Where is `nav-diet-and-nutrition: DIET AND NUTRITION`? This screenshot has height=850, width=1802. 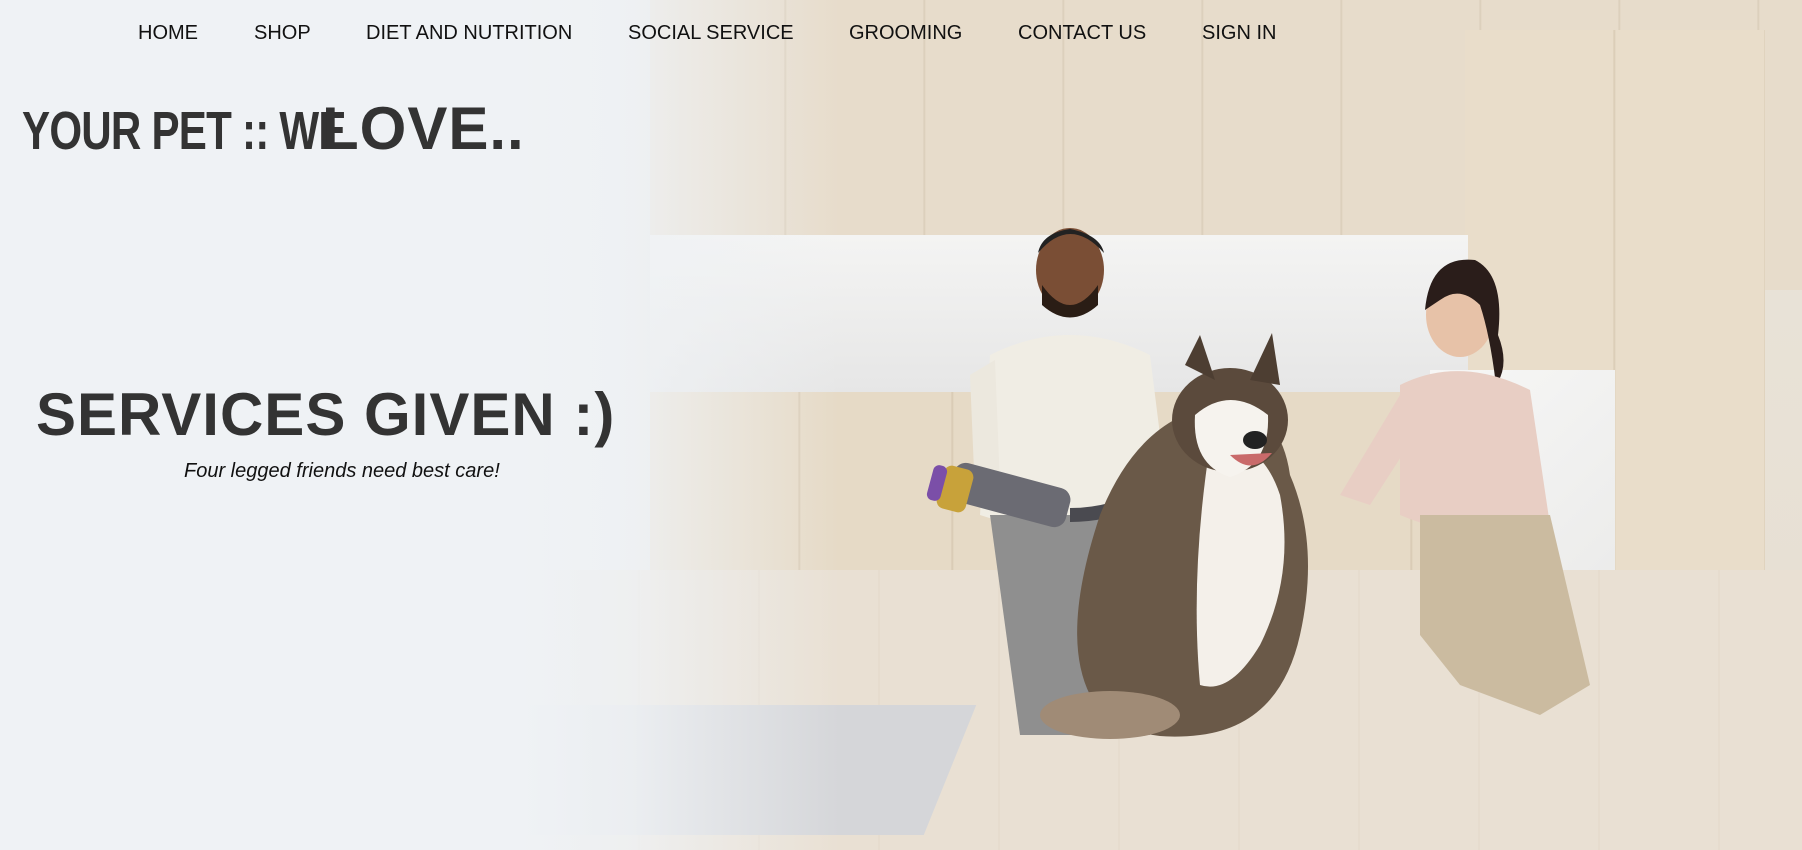
nav-diet-and-nutrition: DIET AND NUTRITION is located at coordinates (469, 33).